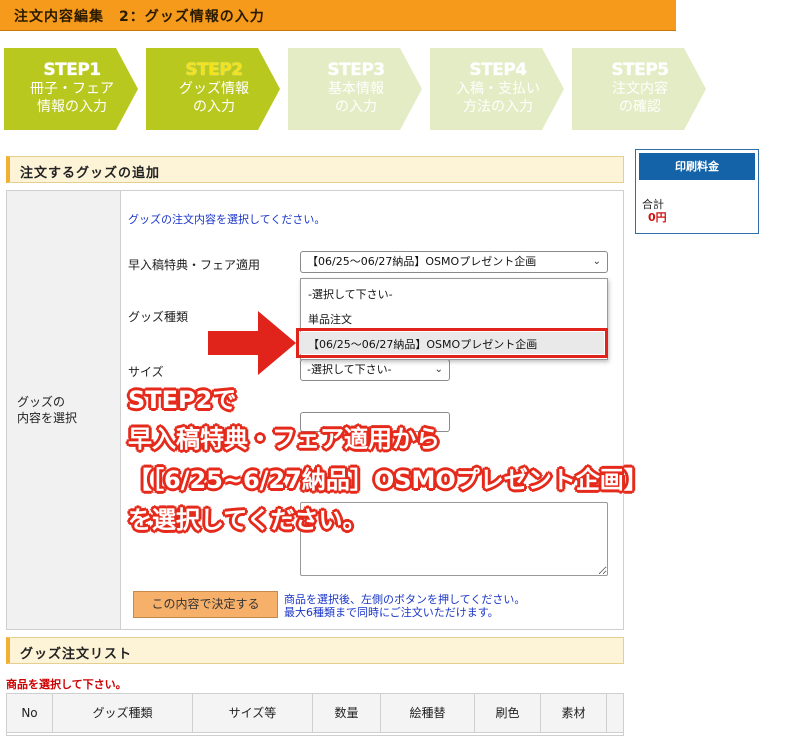 The image size is (800, 736). I want to click on col-print-color: 刷色, so click(508, 713).